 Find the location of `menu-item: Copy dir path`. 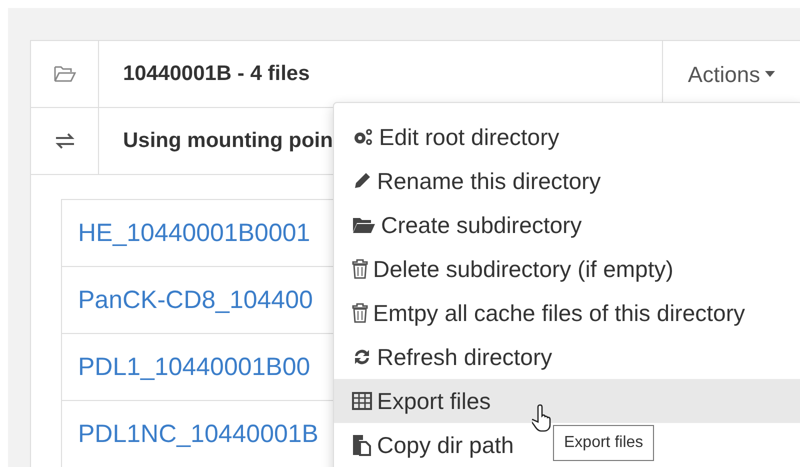

menu-item: Copy dir path is located at coordinates (429, 445).